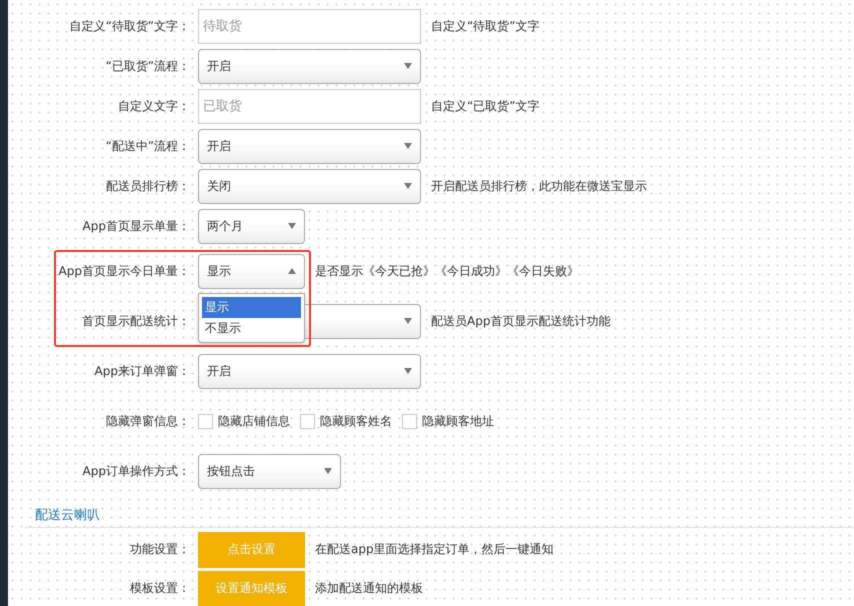 The height and width of the screenshot is (606, 854). I want to click on hint-text: 是否显示《今天已抢》《今日成功》《今日失败》, so click(447, 271).